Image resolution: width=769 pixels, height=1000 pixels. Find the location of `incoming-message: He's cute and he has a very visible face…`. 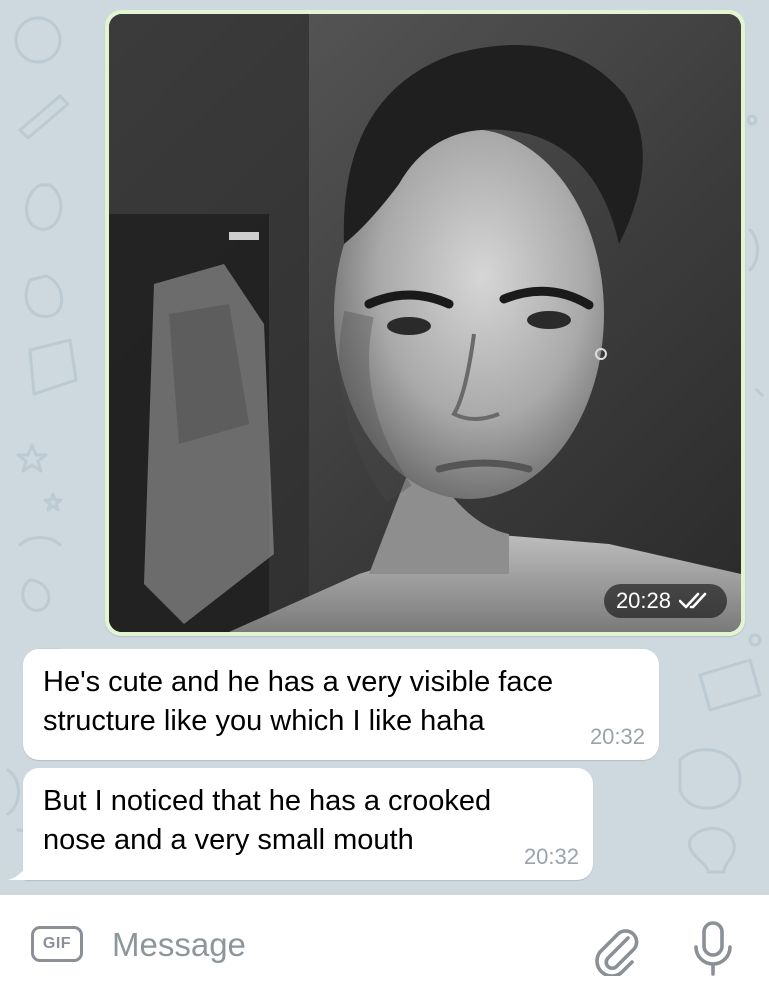

incoming-message: He's cute and he has a very visible face… is located at coordinates (341, 704).